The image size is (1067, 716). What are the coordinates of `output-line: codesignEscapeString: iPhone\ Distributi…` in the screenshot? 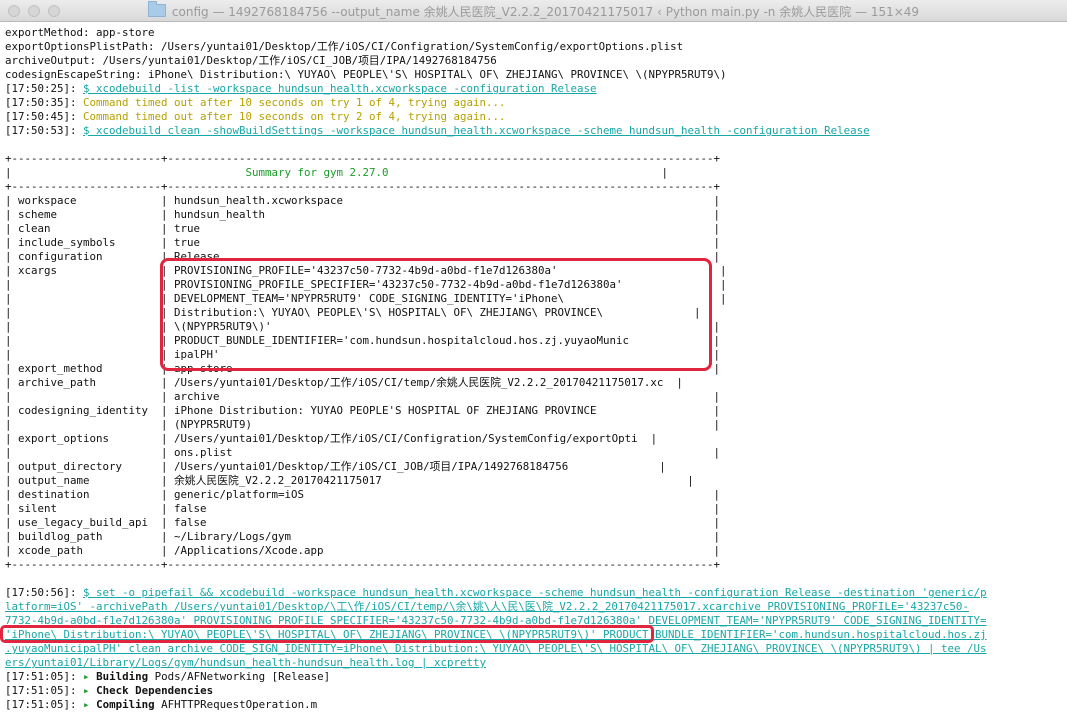 It's located at (366, 74).